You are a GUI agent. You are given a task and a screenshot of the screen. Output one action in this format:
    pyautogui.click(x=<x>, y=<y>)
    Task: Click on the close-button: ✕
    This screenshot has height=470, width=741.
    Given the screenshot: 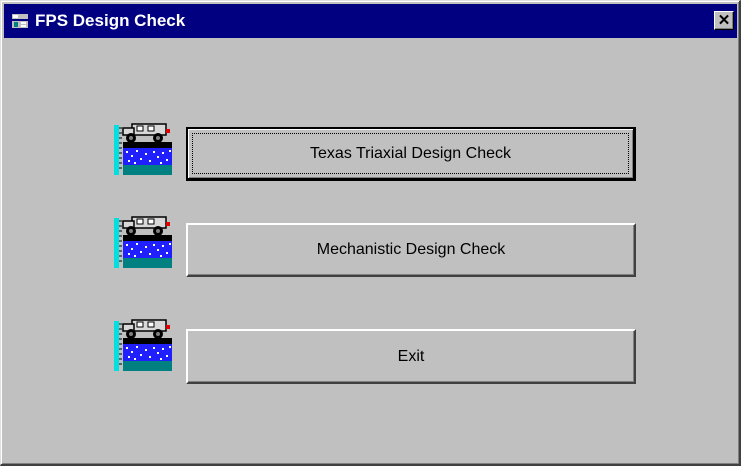 What is the action you would take?
    pyautogui.click(x=724, y=20)
    